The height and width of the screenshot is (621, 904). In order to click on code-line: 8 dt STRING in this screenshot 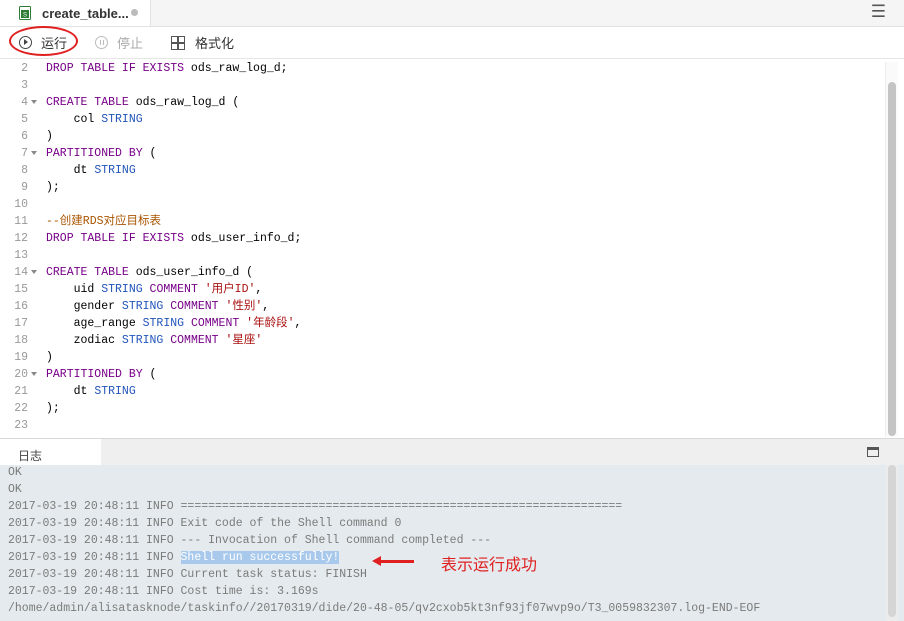, I will do `click(440, 170)`.